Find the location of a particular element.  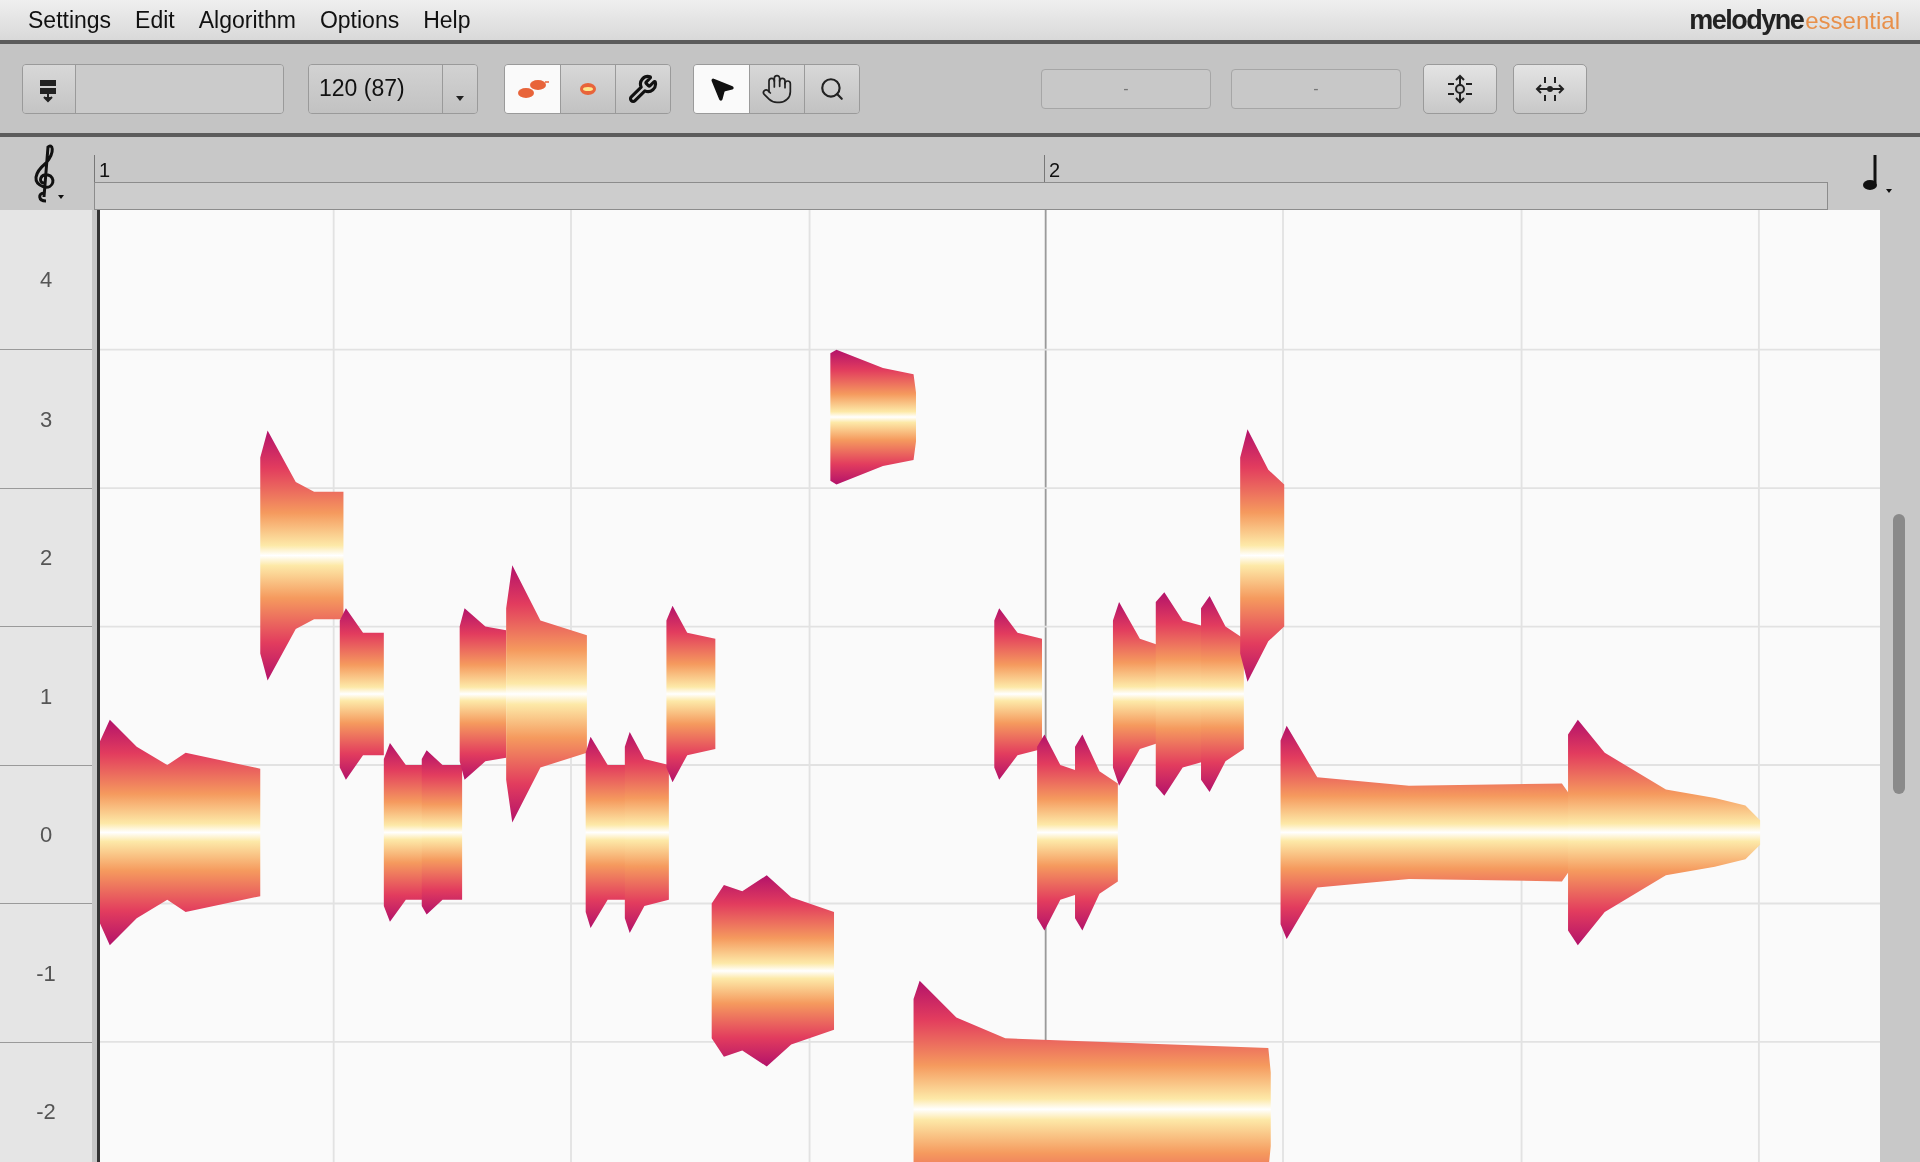

menu-item: Edit is located at coordinates (155, 20).